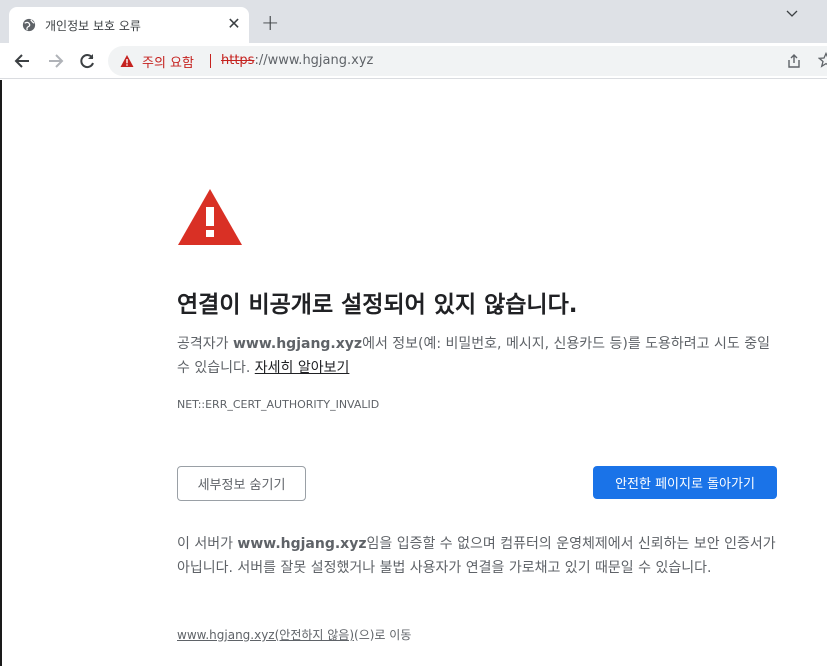 Image resolution: width=827 pixels, height=666 pixels. Describe the element at coordinates (55, 61) in the screenshot. I see `forward-arrow-icon` at that location.